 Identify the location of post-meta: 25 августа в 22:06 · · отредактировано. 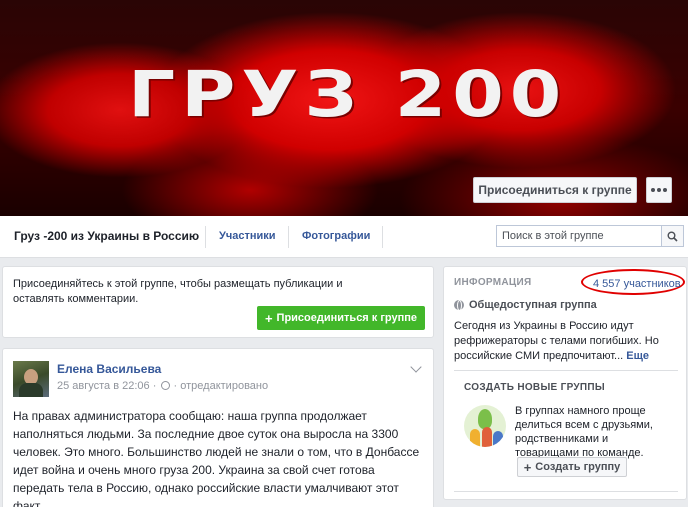
(162, 386).